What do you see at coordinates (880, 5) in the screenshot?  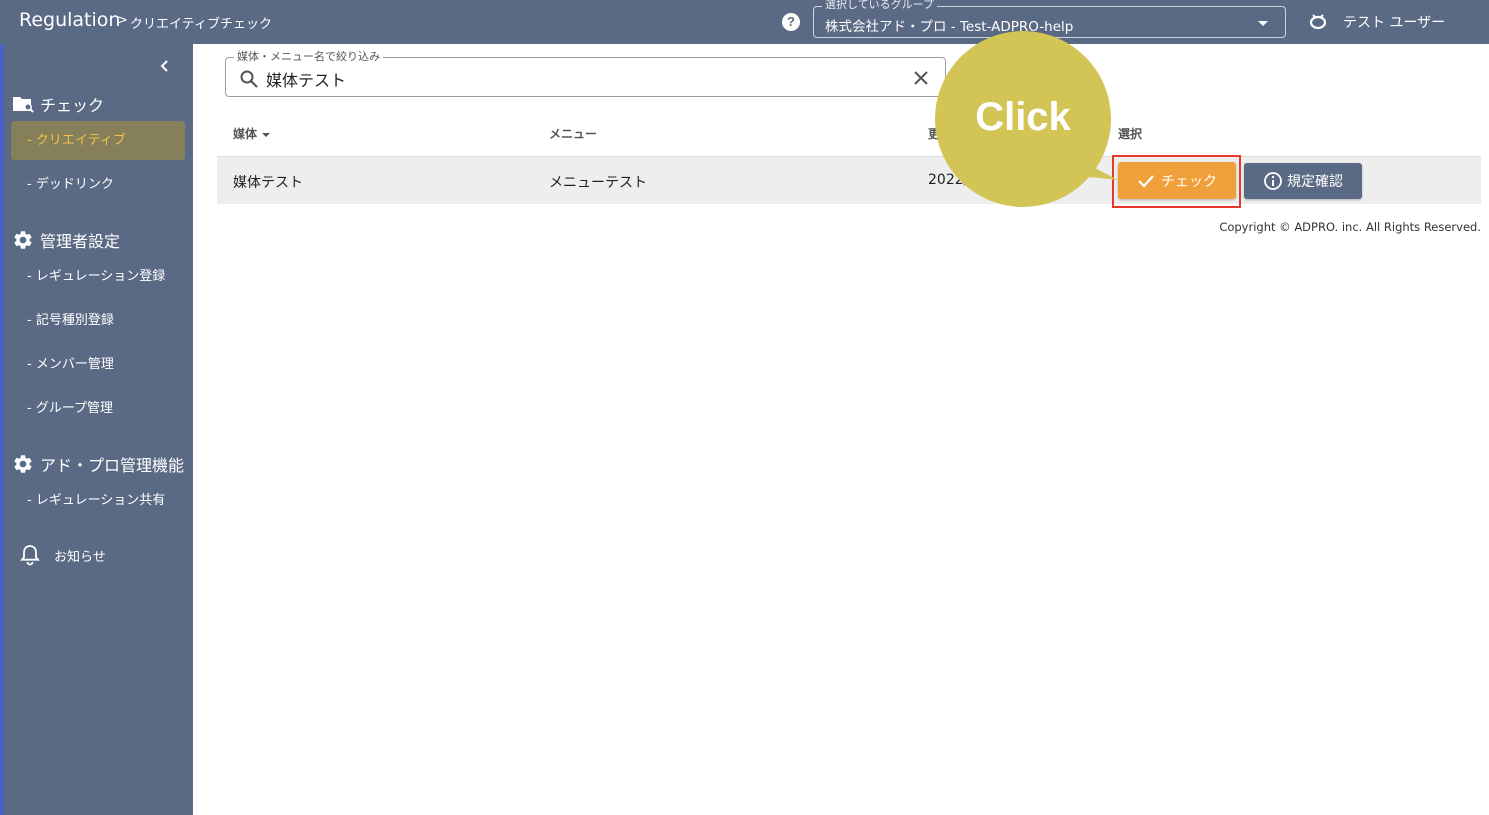 I see `group-select-label: 選択しているグループ` at bounding box center [880, 5].